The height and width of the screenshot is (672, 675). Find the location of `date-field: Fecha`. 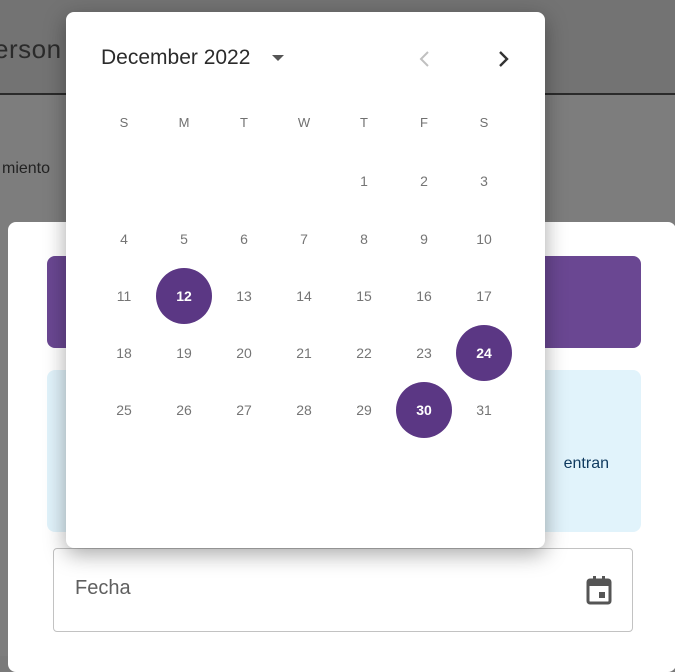

date-field: Fecha is located at coordinates (343, 590).